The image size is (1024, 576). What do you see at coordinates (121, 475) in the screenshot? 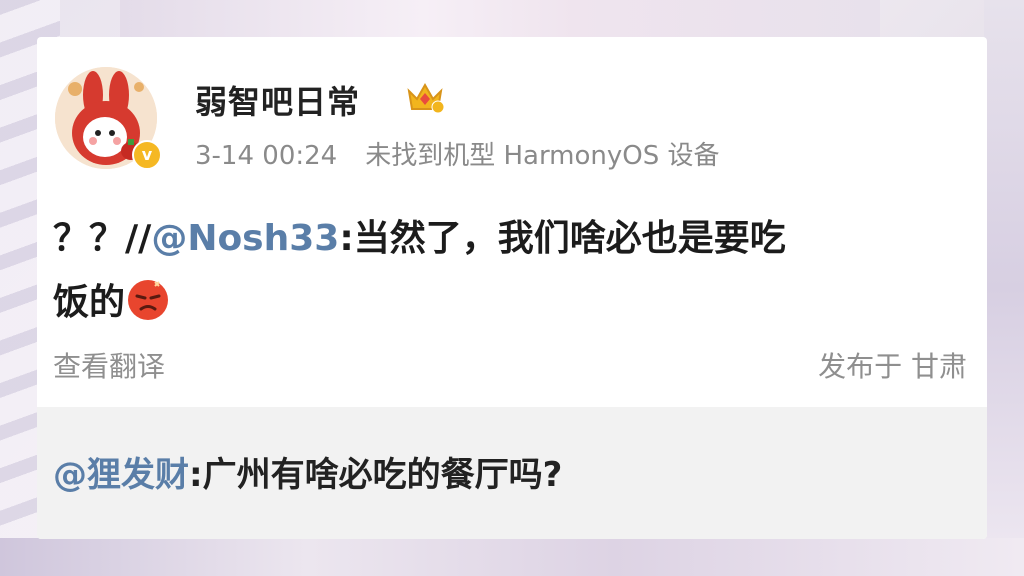
I see `quoted-mention-link: @狸发财` at bounding box center [121, 475].